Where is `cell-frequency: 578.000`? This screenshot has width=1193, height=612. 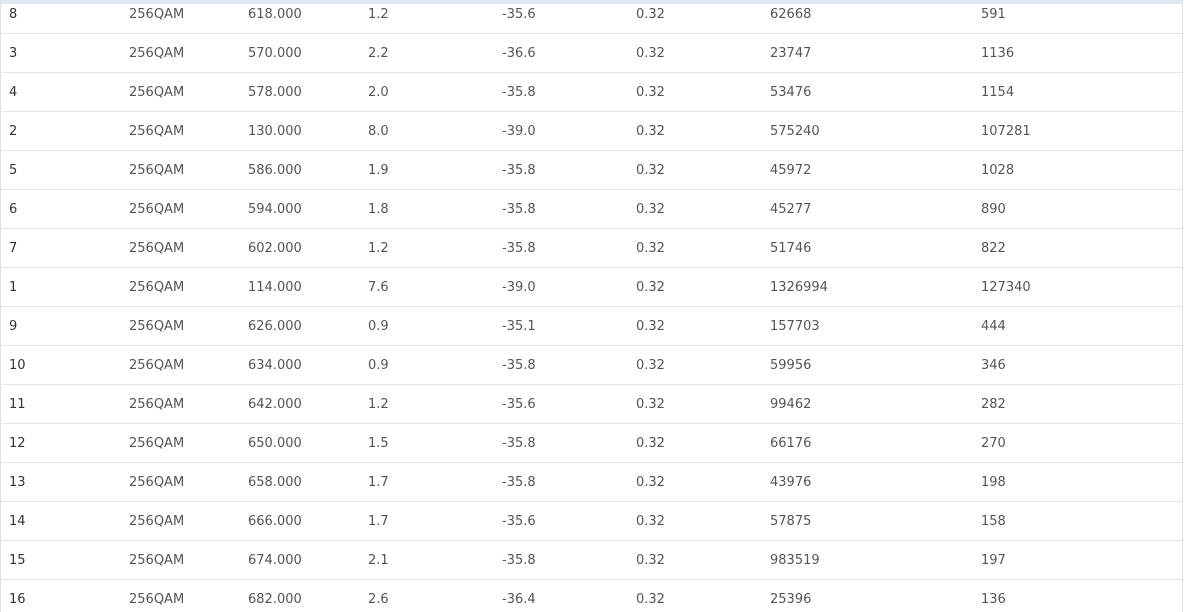 cell-frequency: 578.000 is located at coordinates (308, 92).